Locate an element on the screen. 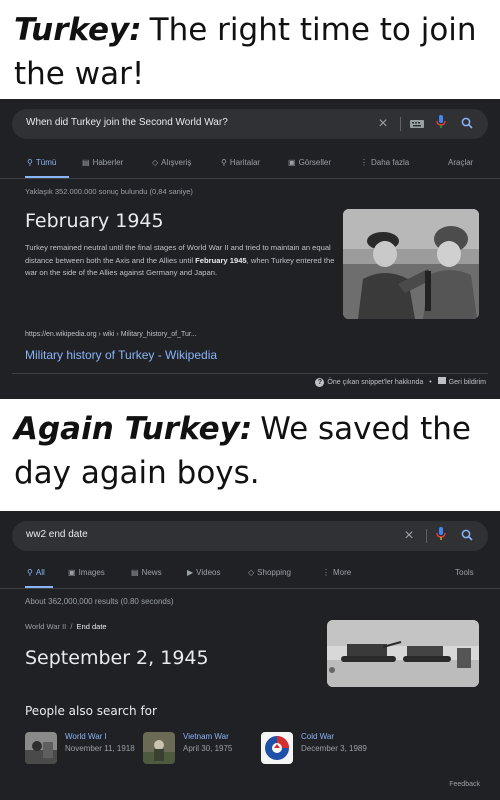 The image size is (500, 800). featured-answer: September 2, 1945 is located at coordinates (117, 658).